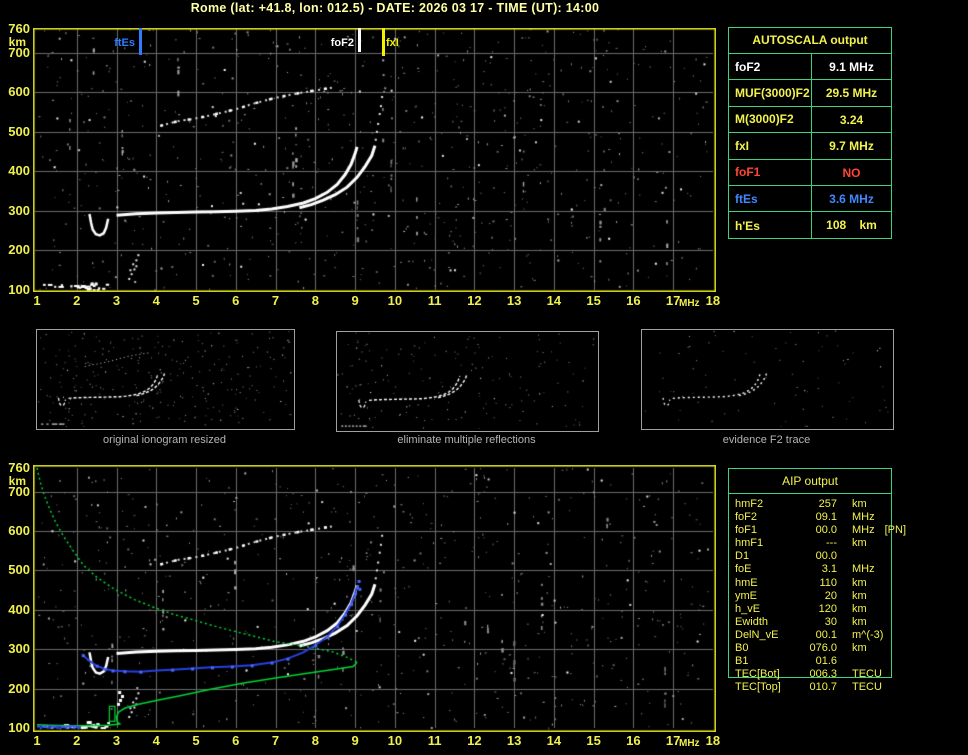 Image resolution: width=968 pixels, height=755 pixels. Describe the element at coordinates (813, 556) in the screenshot. I see `table-row: D1 00.0` at that location.